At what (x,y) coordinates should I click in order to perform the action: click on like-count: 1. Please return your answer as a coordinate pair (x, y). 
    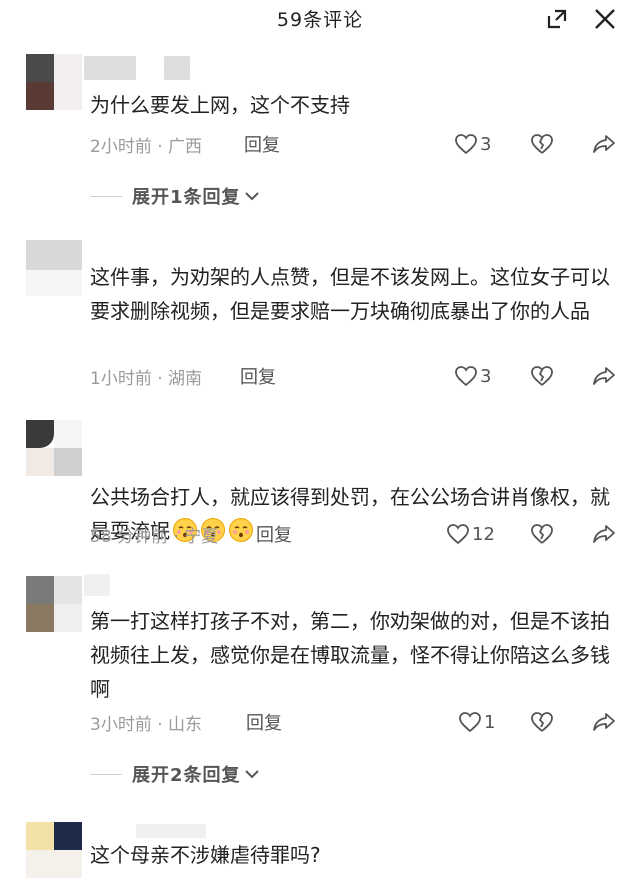
    Looking at the image, I should click on (490, 722).